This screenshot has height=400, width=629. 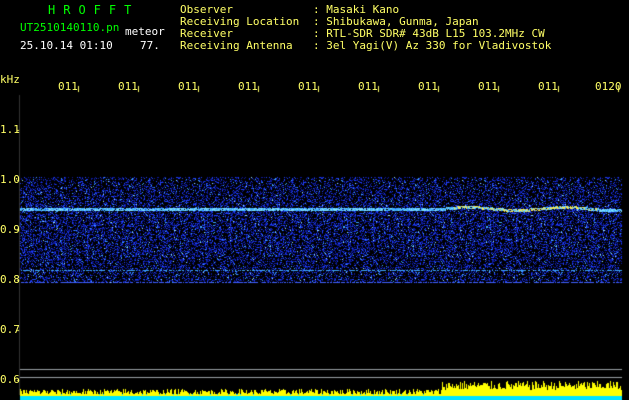 What do you see at coordinates (150, 45) in the screenshot?
I see `code-value: 77.` at bounding box center [150, 45].